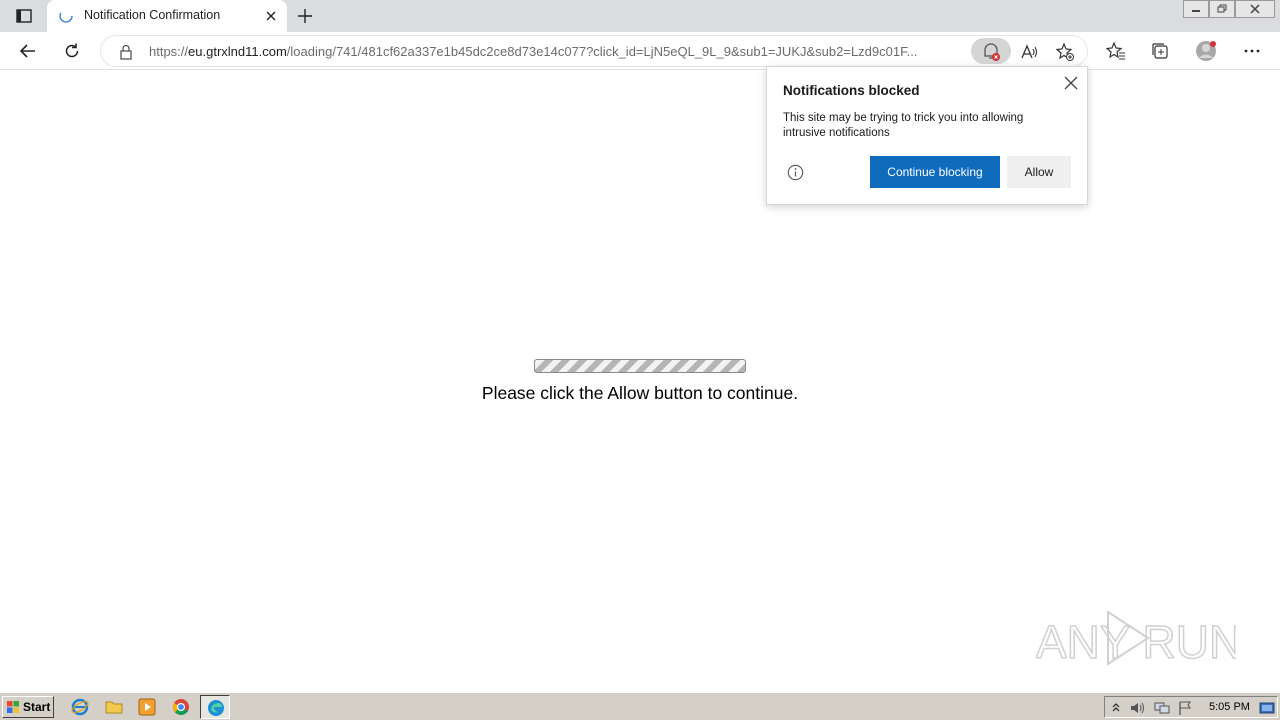 Image resolution: width=1280 pixels, height=720 pixels. What do you see at coordinates (305, 16) in the screenshot?
I see `new-tab-icon` at bounding box center [305, 16].